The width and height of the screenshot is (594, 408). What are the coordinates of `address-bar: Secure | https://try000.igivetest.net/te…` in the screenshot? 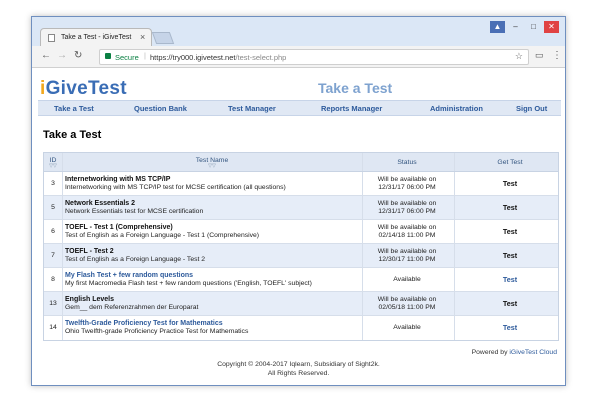 It's located at (314, 57).